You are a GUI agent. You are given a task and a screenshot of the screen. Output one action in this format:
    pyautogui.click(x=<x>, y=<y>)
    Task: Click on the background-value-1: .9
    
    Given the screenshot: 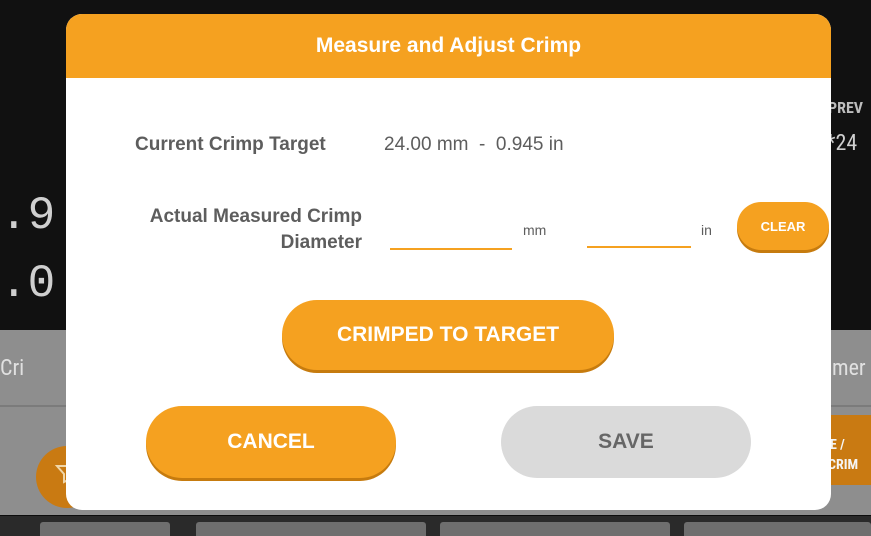 What is the action you would take?
    pyautogui.click(x=28, y=216)
    